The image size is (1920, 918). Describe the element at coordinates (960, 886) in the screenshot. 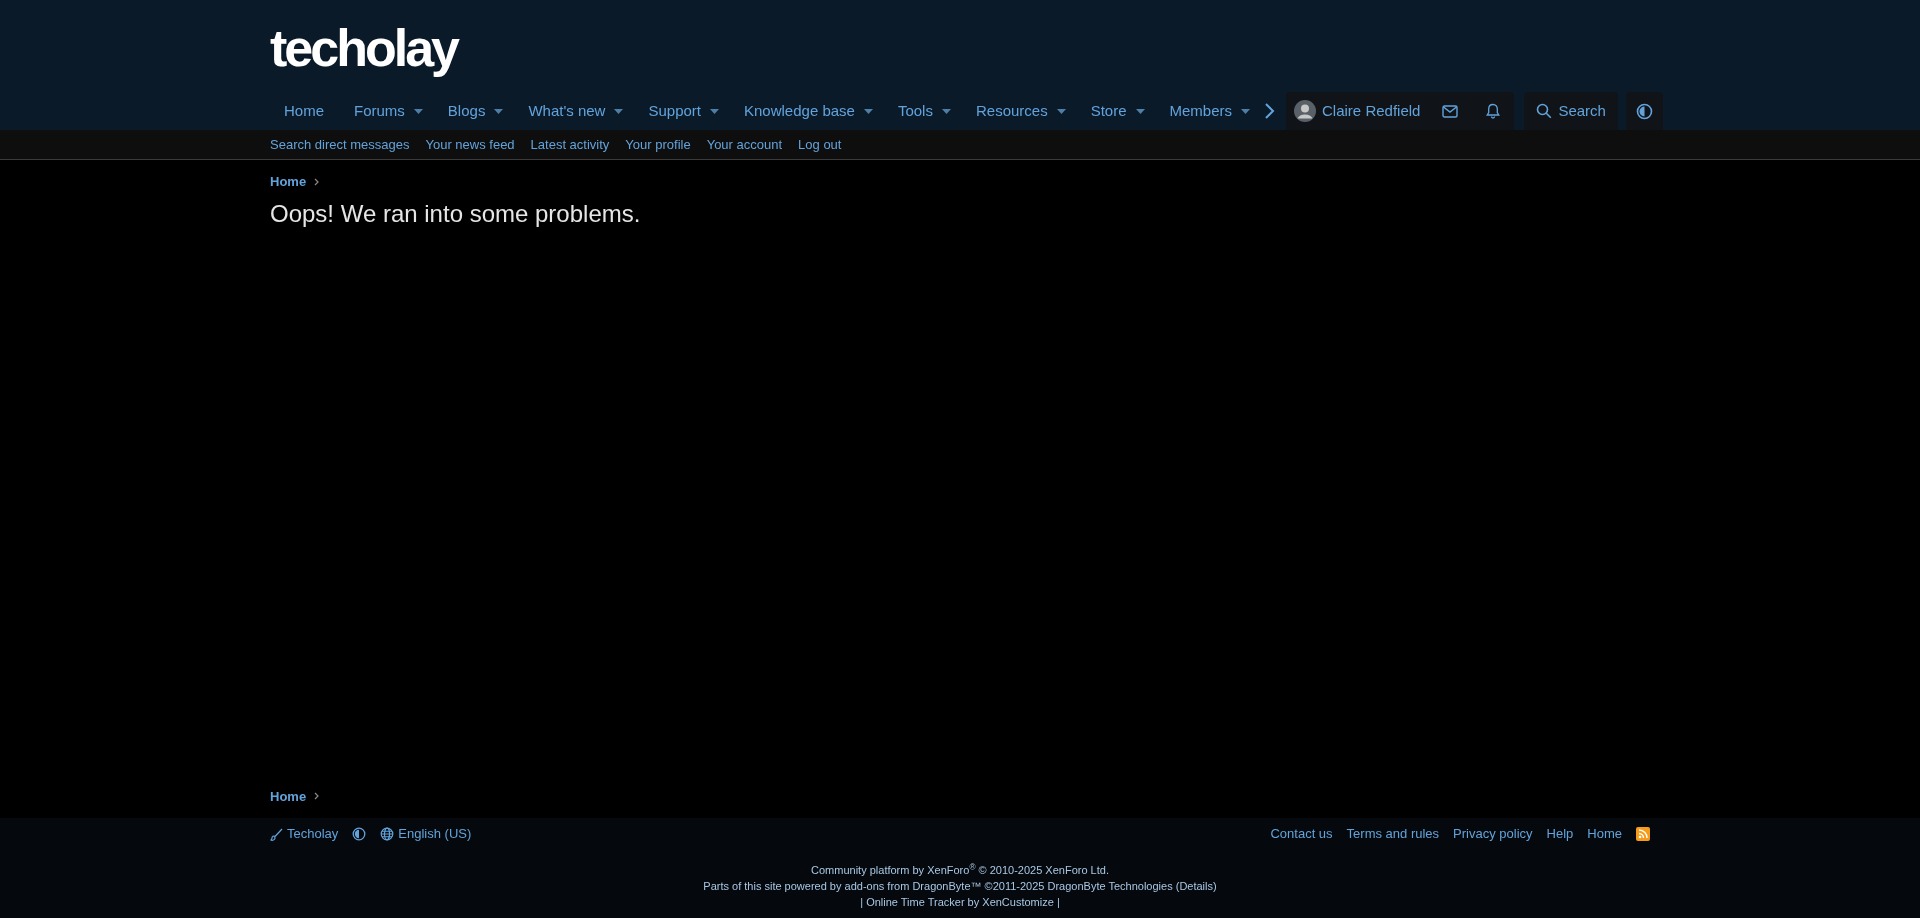

I see `copyright-text: Parts of this site powered by add-ons from DragonByte™ ©2011-2025 DragonByte Technologies (Details)` at that location.